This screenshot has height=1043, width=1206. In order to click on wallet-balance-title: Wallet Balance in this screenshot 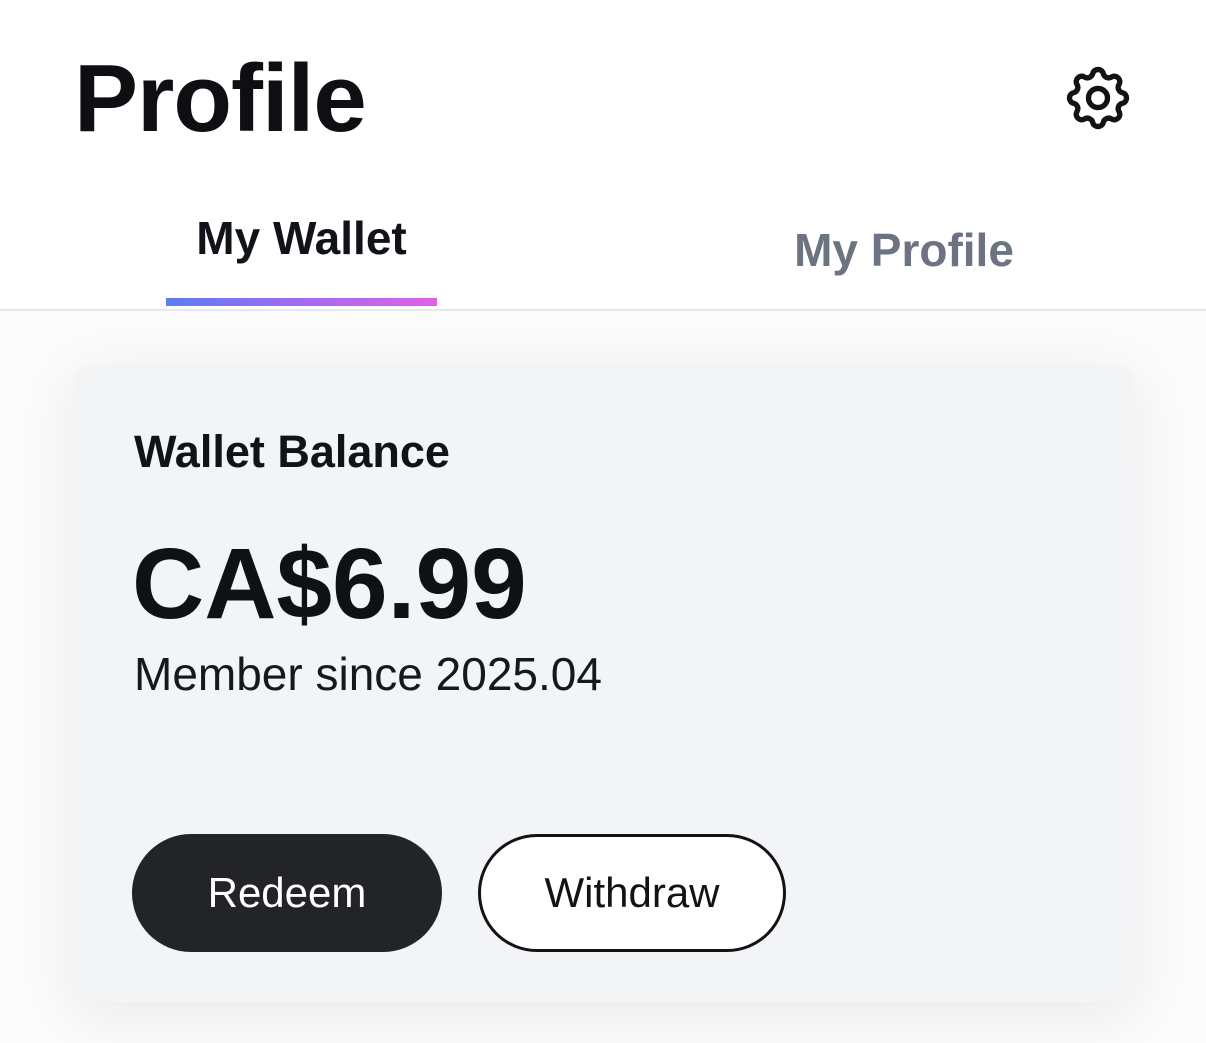, I will do `click(292, 451)`.